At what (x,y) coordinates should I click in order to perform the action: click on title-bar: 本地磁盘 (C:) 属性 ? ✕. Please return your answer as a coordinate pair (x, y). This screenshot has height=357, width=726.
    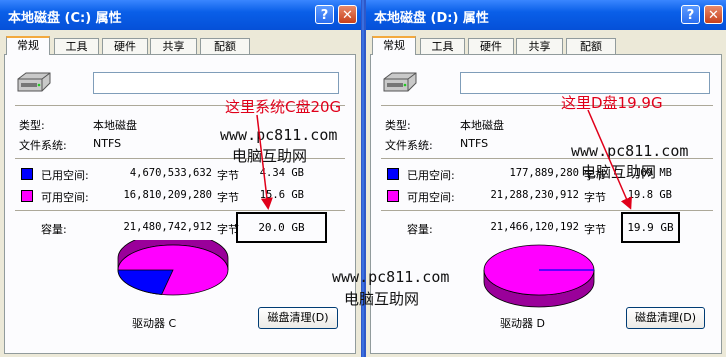
    Looking at the image, I should click on (180, 15).